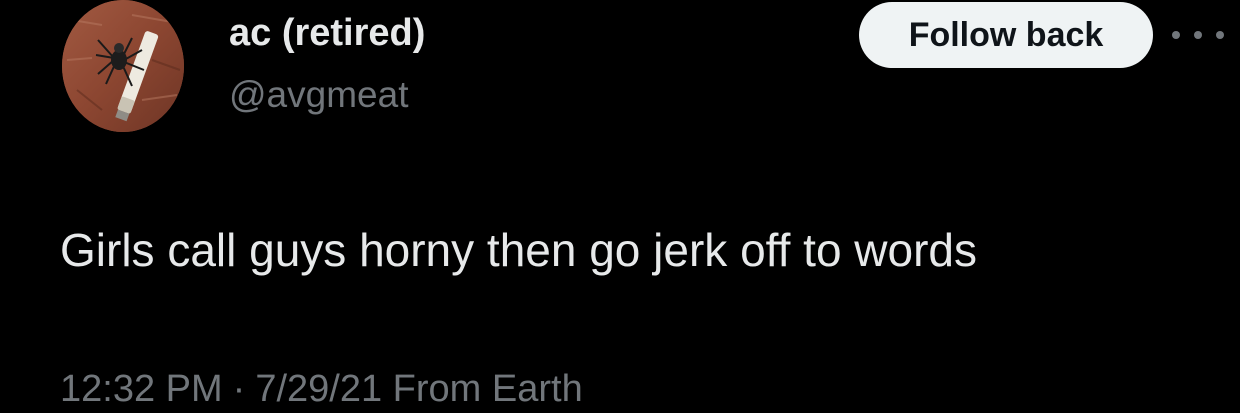 Image resolution: width=1240 pixels, height=413 pixels. I want to click on tweet-date: 7/29/21, so click(318, 389).